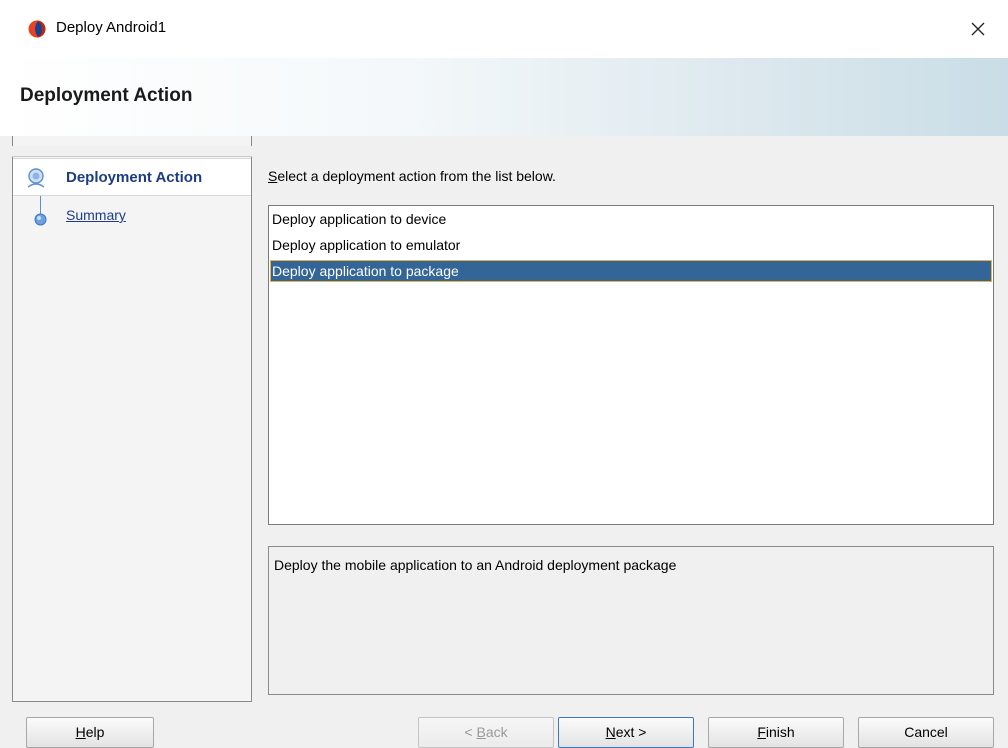 The height and width of the screenshot is (748, 1008). I want to click on window-title: Deploy Android1, so click(111, 27).